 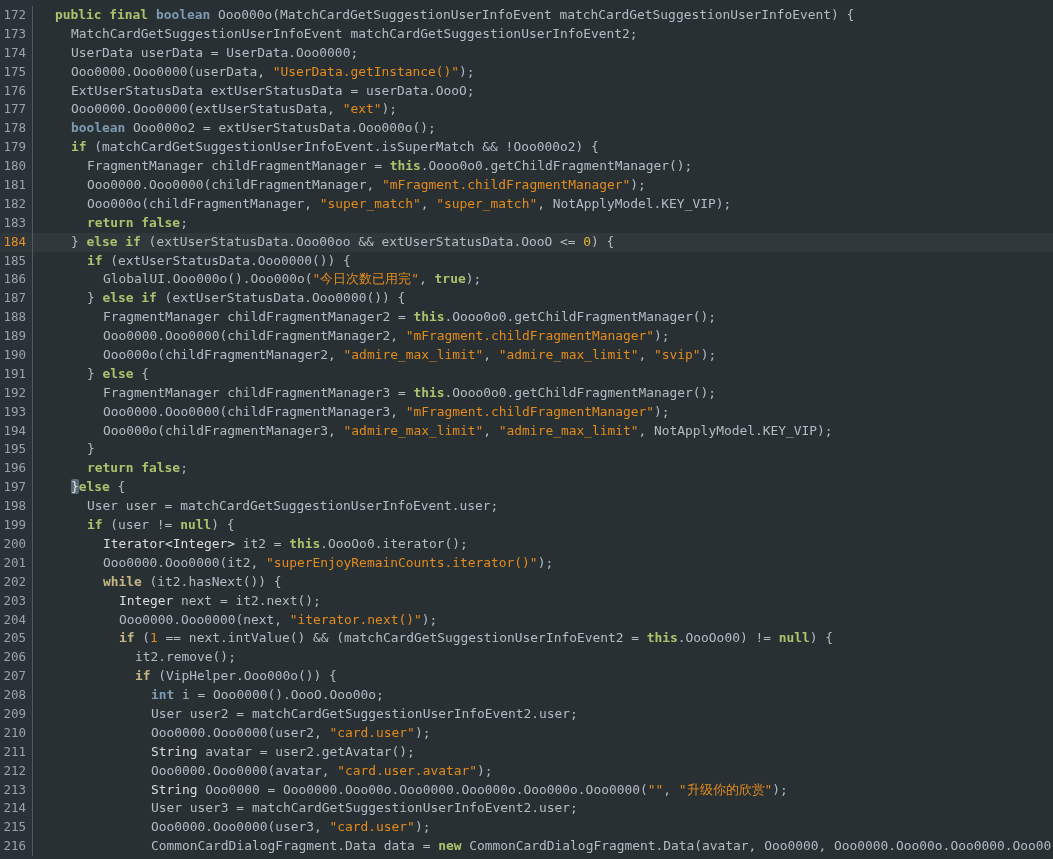 What do you see at coordinates (364, 808) in the screenshot?
I see `code-line: User user3 = matchCardGetSuggestionUserInfoEvent2.user;` at bounding box center [364, 808].